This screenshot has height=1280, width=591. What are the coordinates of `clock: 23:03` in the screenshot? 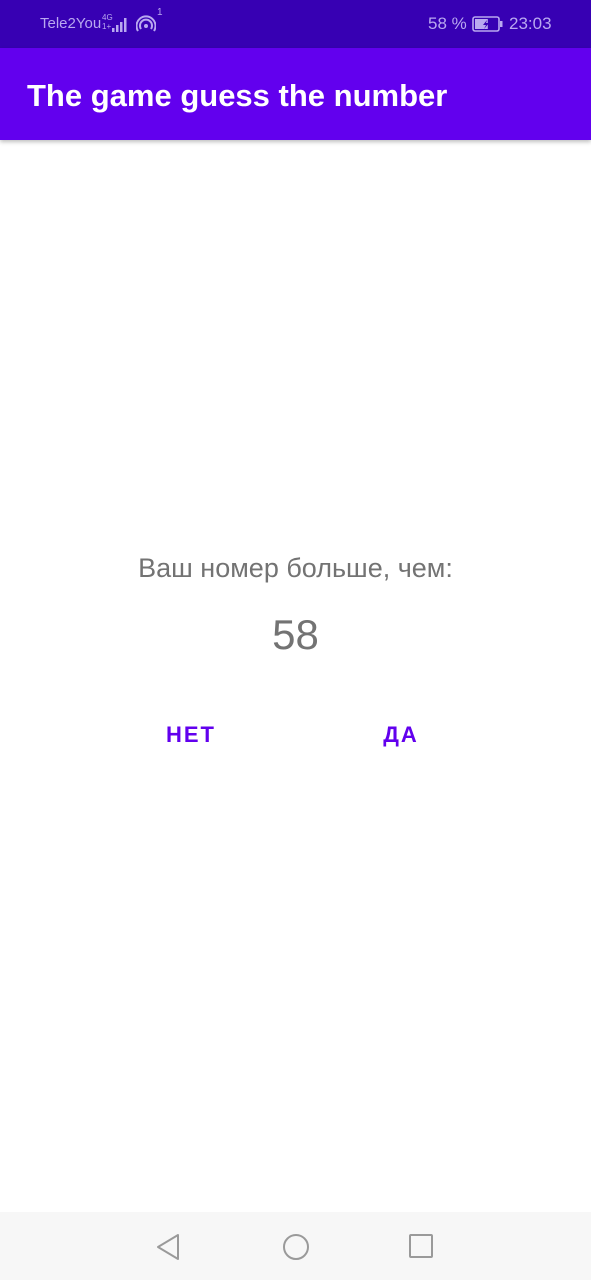 It's located at (530, 23).